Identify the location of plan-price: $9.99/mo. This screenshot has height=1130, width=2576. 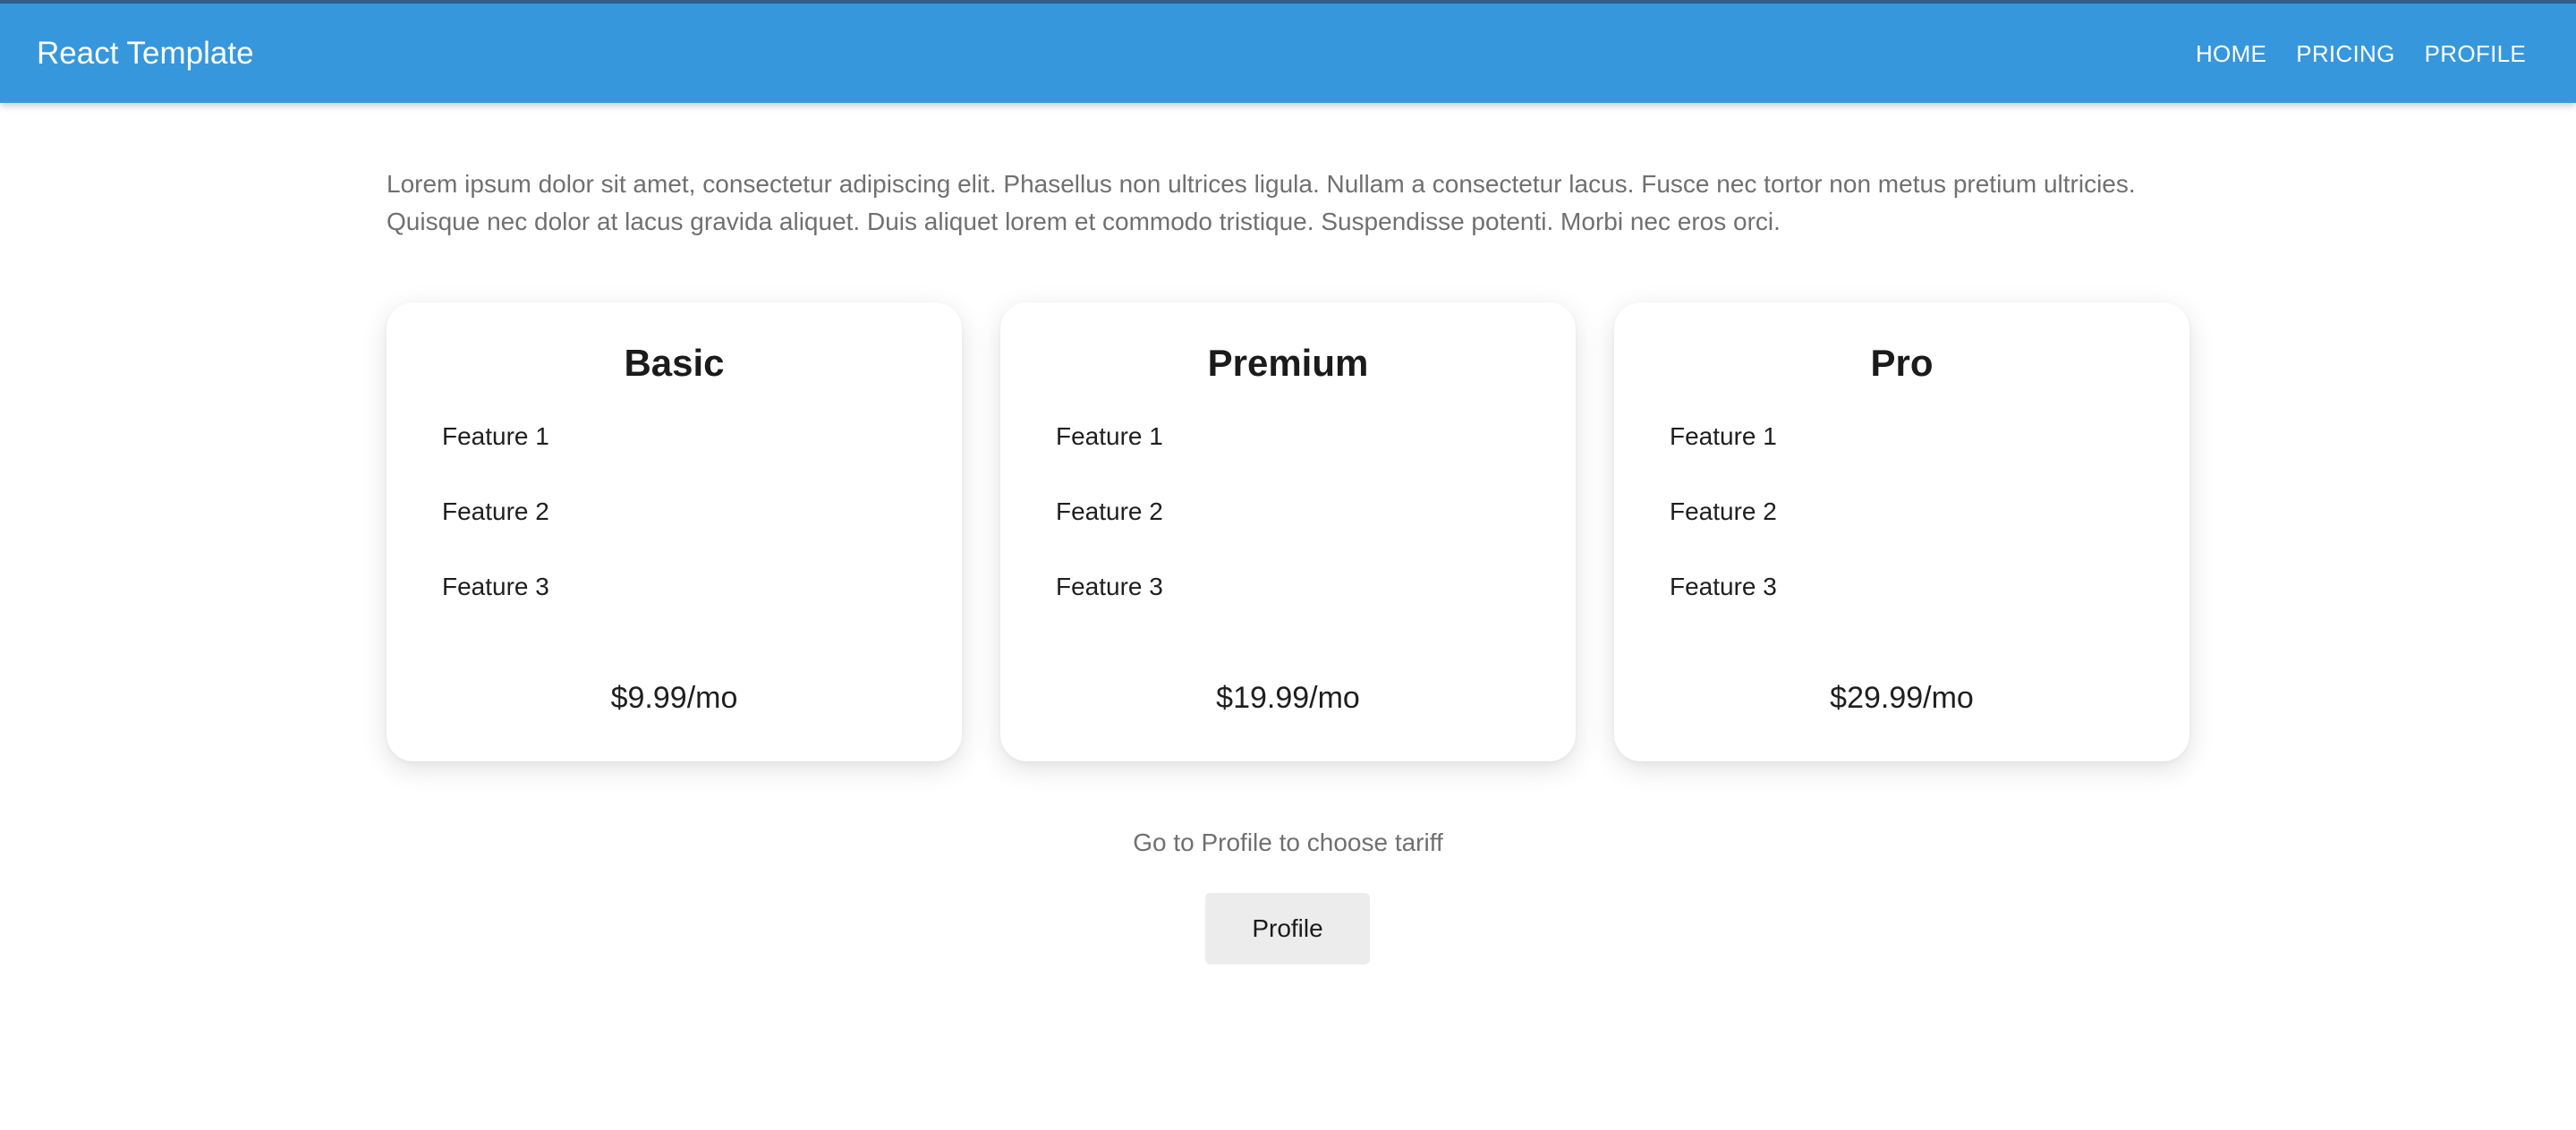
(674, 698).